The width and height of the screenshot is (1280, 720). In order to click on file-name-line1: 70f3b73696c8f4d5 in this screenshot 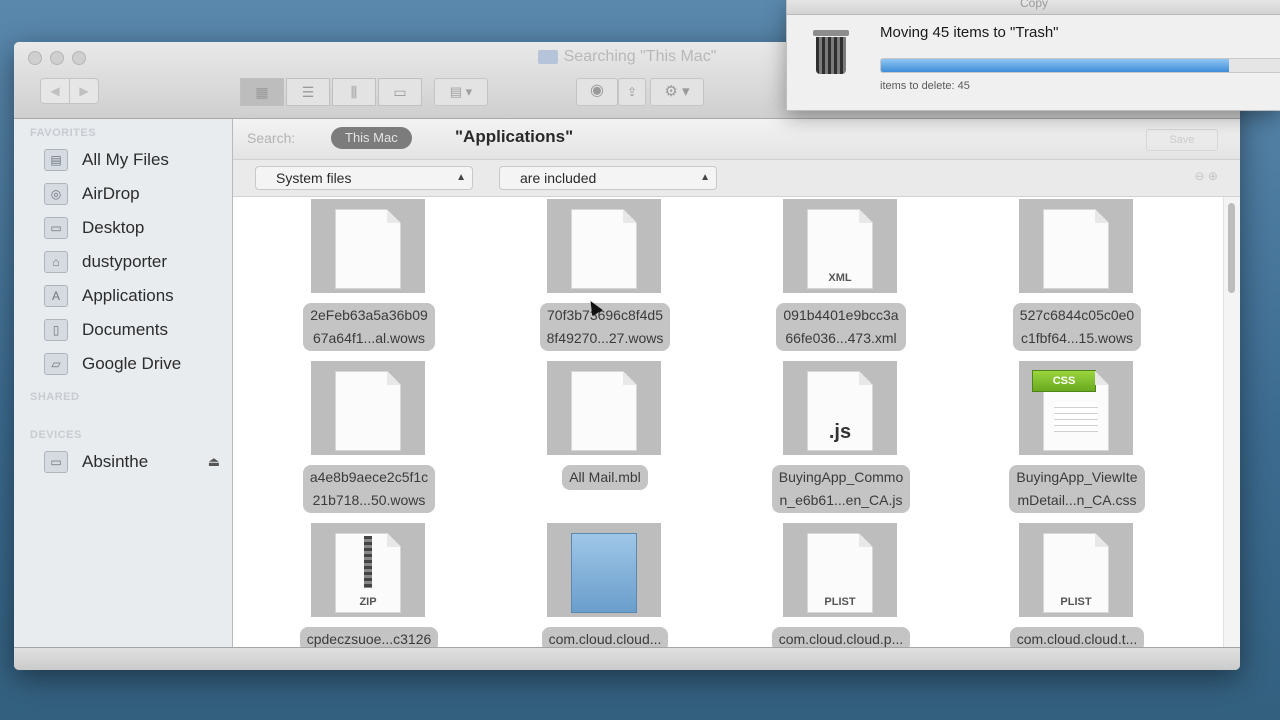, I will do `click(605, 315)`.